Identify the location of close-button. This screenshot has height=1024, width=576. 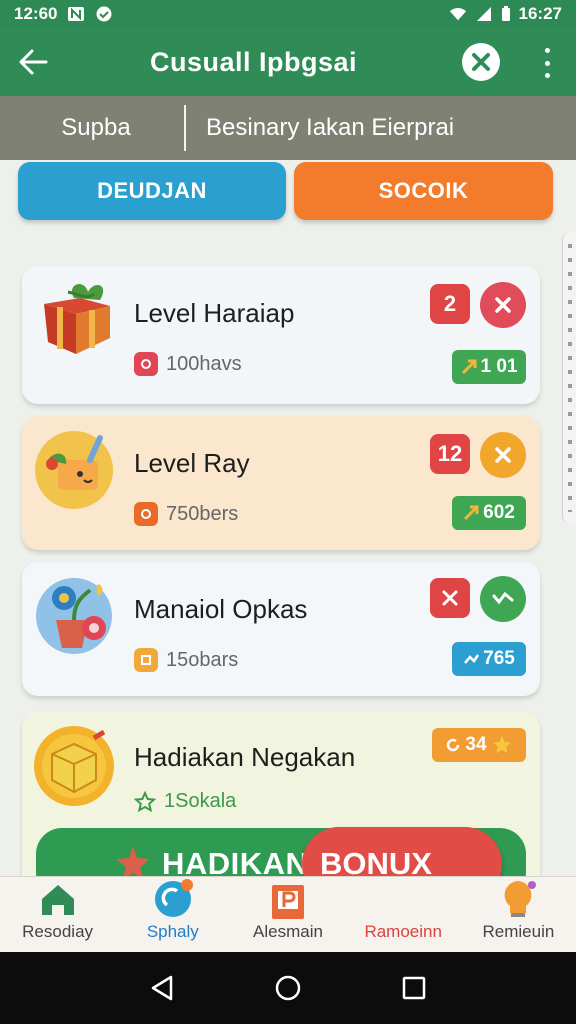
(481, 62).